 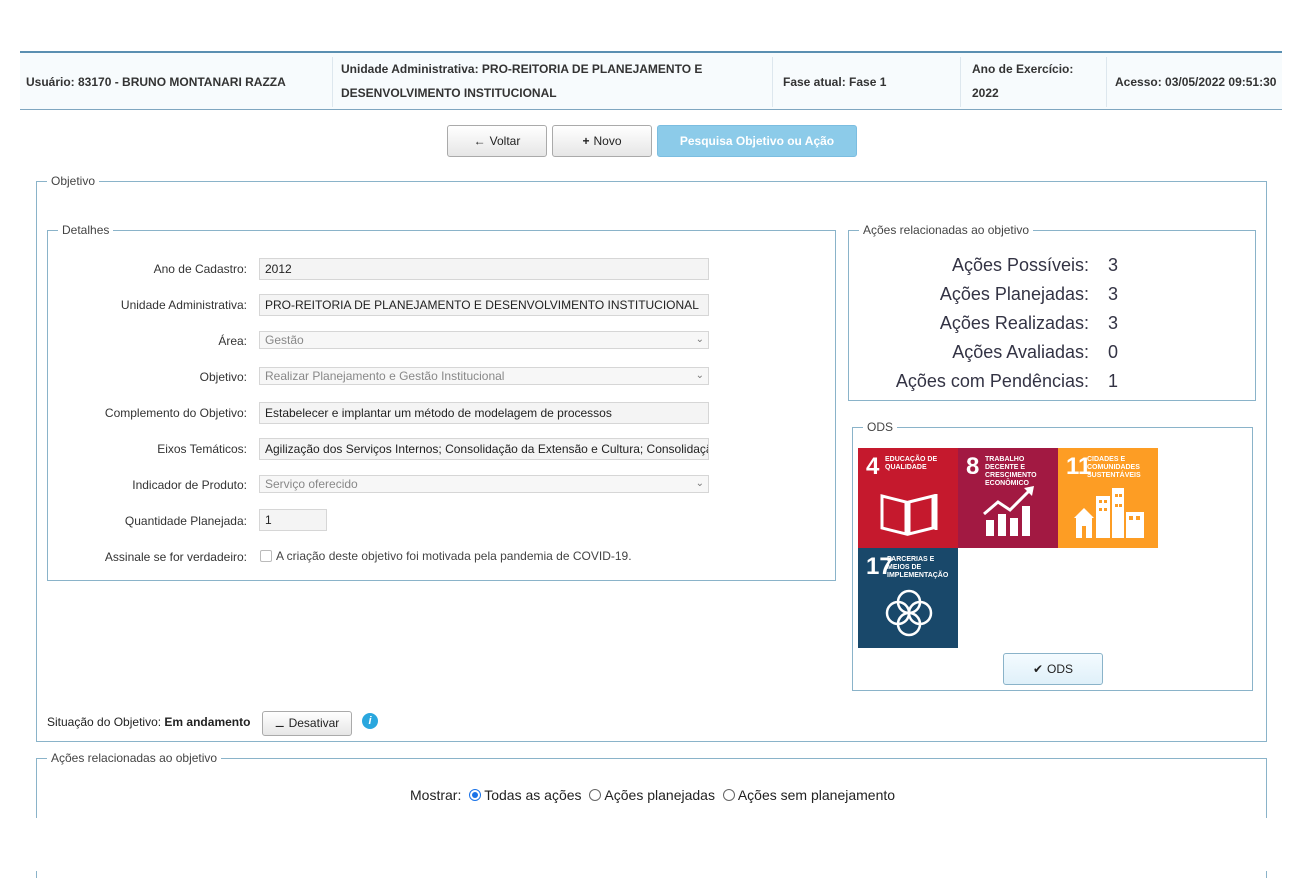 I want to click on ods-tile-4: 4 EDUCAÇÃO DE QUALIDADE, so click(x=908, y=498).